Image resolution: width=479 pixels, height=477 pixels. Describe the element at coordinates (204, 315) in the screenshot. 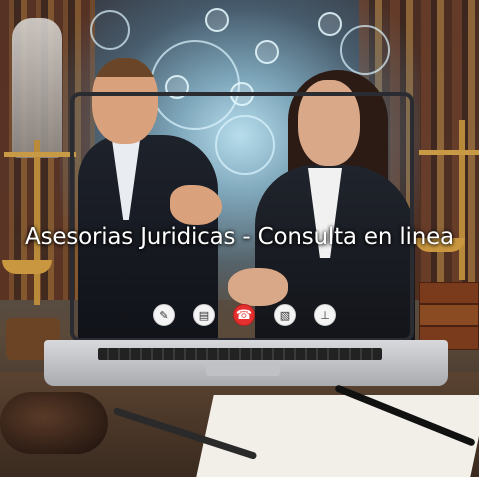

I see `document-icon: ▤` at that location.